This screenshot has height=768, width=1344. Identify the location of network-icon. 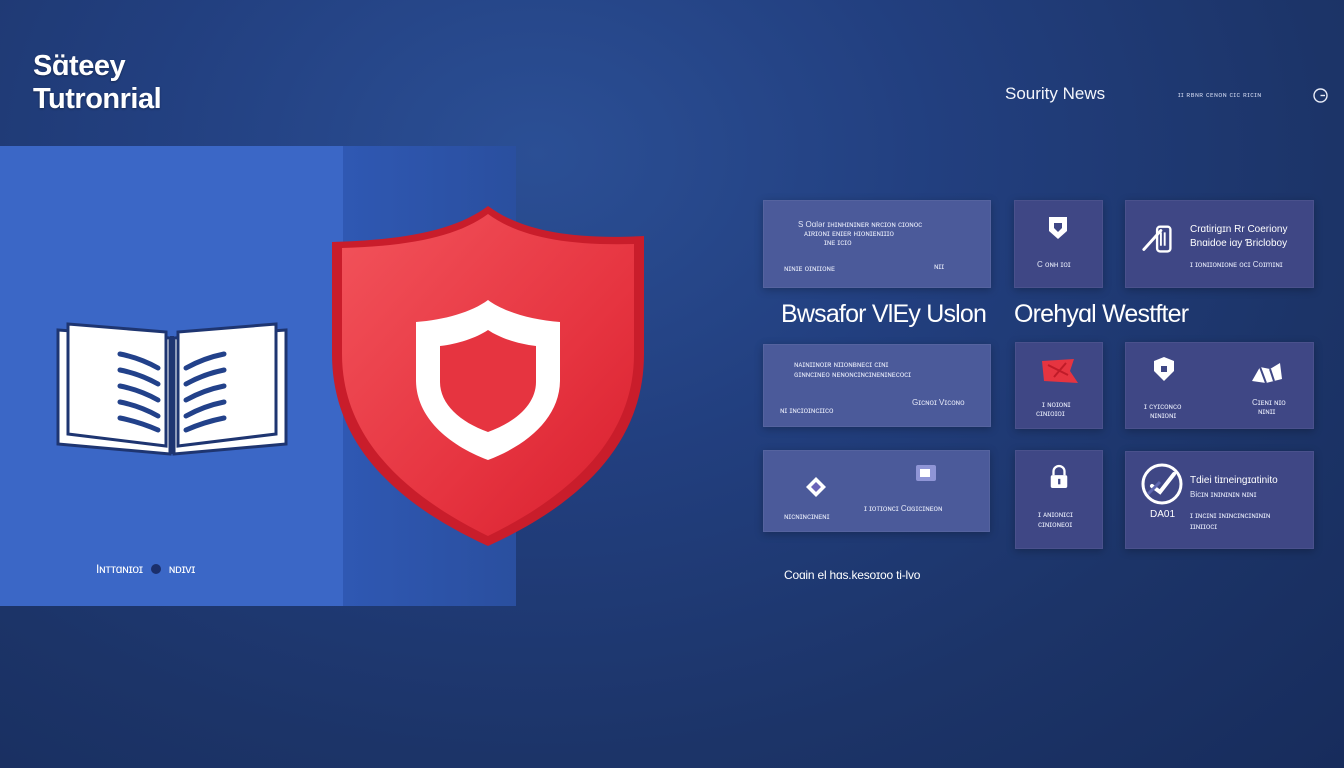
(1267, 373).